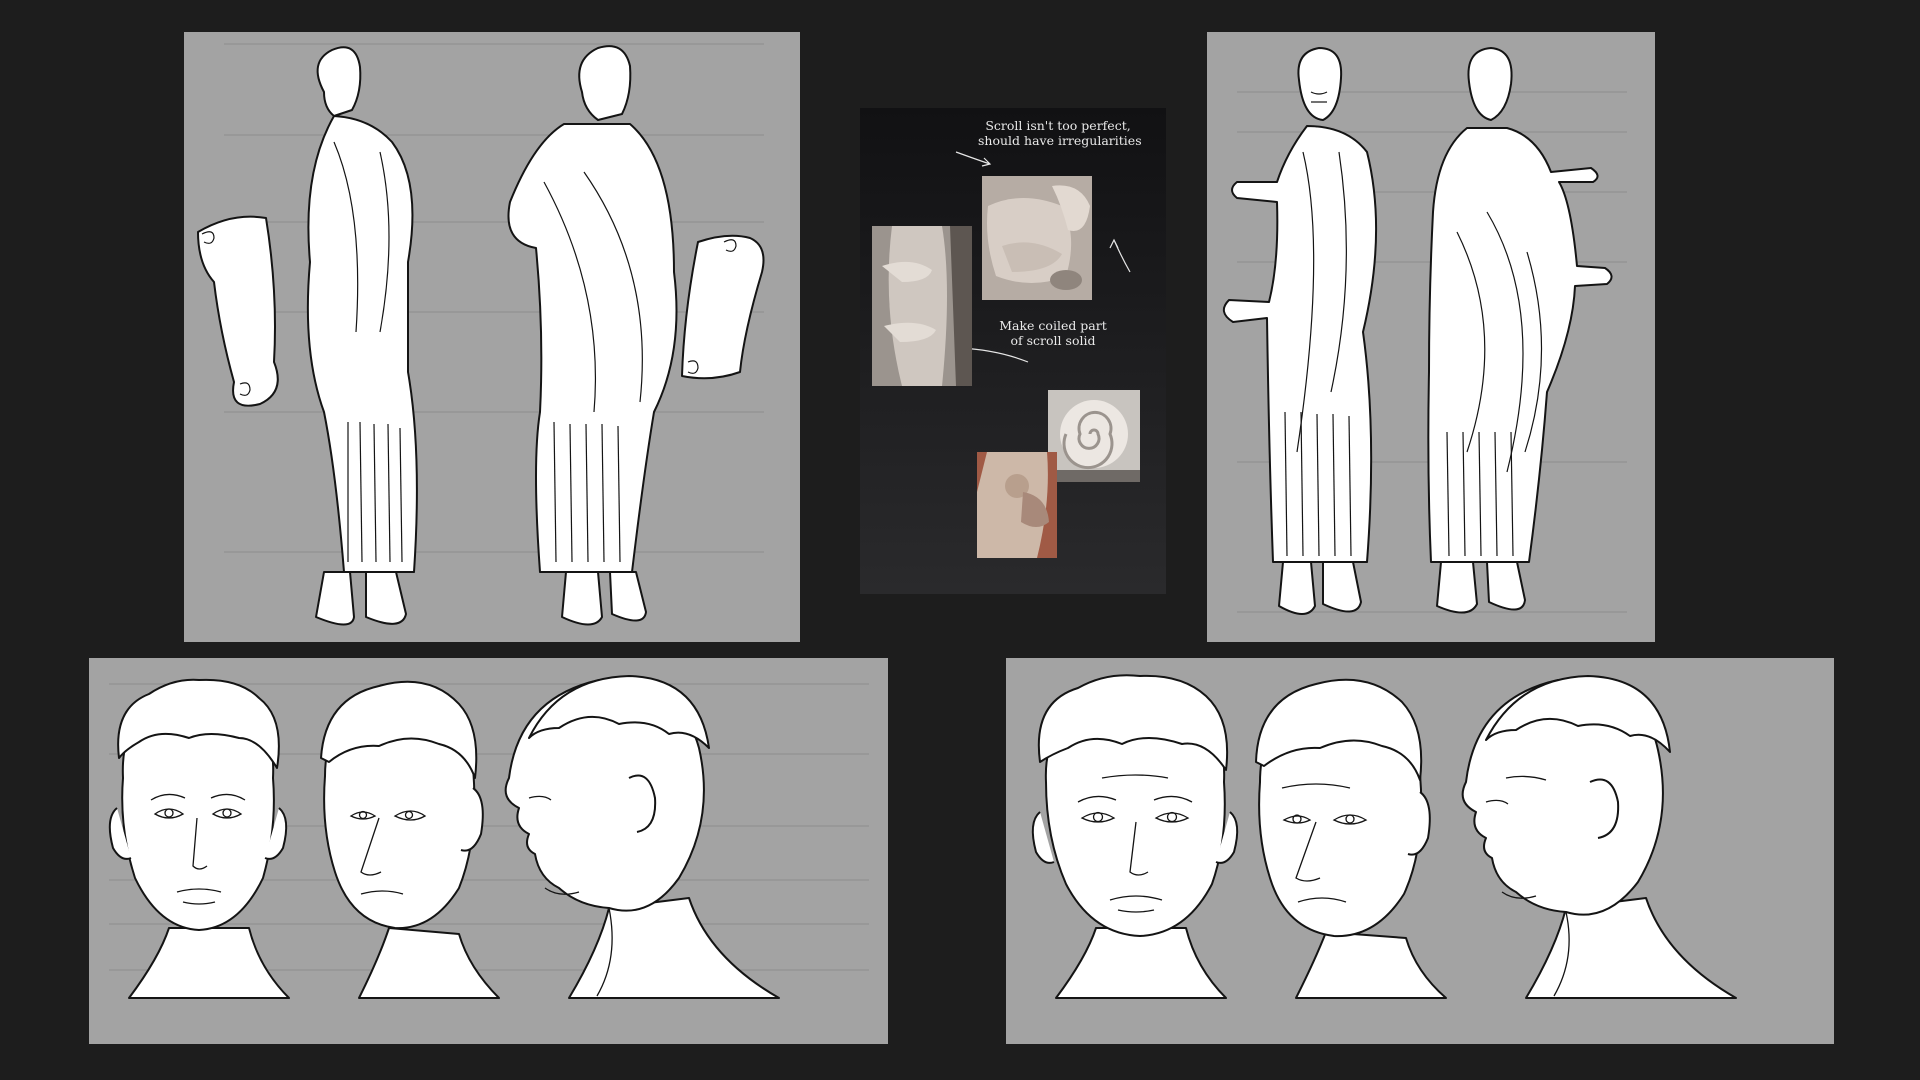 Image resolution: width=1920 pixels, height=1080 pixels. What do you see at coordinates (1520, 330) in the screenshot?
I see `figure-back-pointing` at bounding box center [1520, 330].